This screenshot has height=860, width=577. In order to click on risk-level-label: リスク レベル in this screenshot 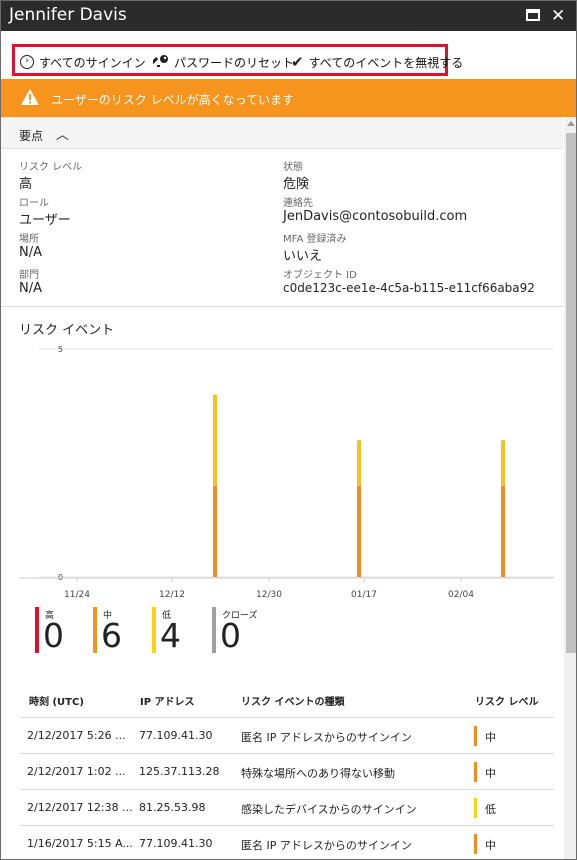, I will do `click(51, 167)`.